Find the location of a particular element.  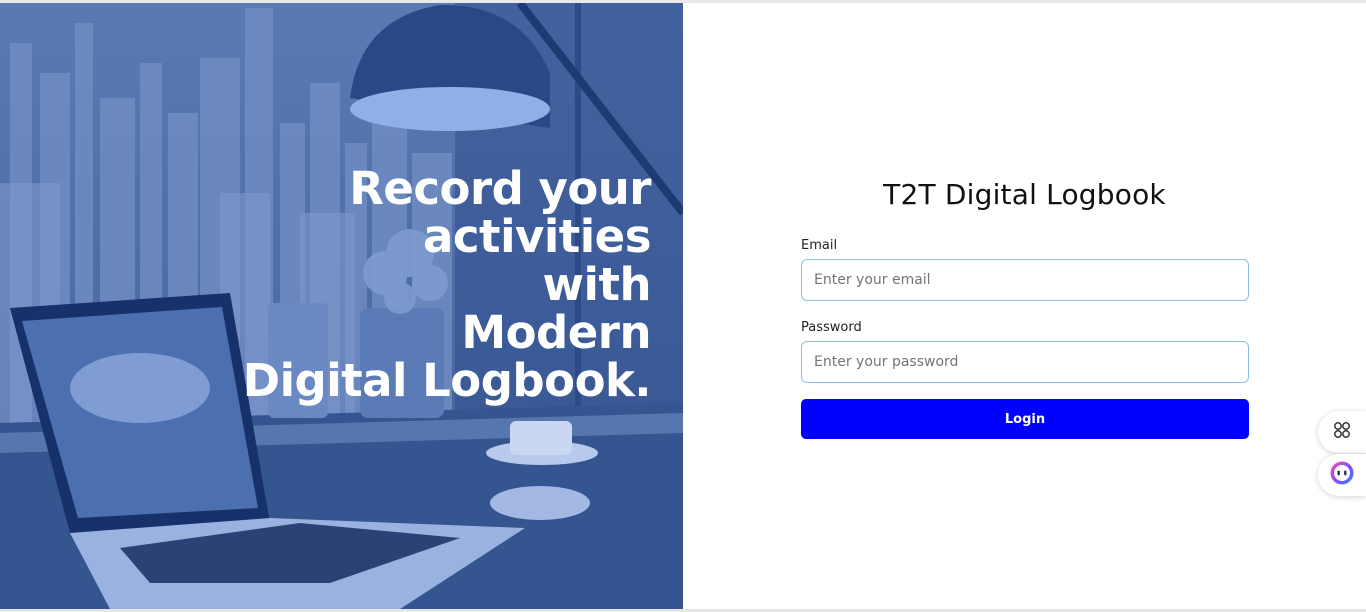

email-field is located at coordinates (1025, 280).